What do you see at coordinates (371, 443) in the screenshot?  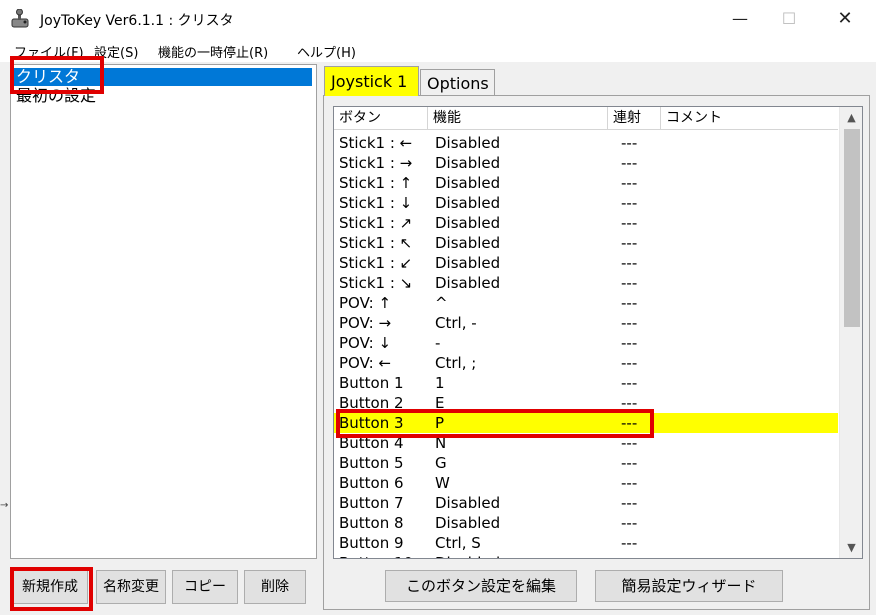 I see `cell-button: Button 4` at bounding box center [371, 443].